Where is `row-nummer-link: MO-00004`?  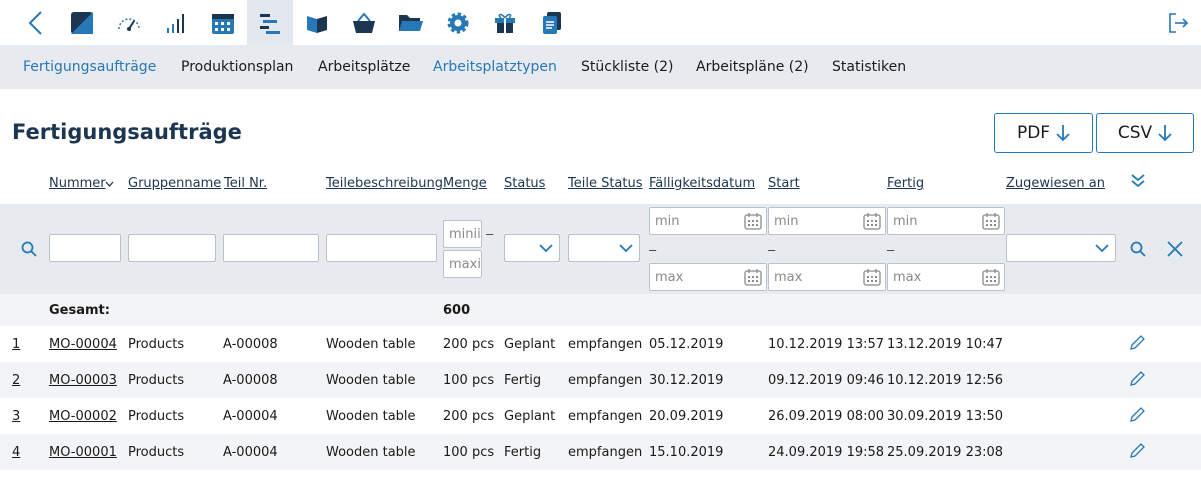 row-nummer-link: MO-00004 is located at coordinates (83, 344).